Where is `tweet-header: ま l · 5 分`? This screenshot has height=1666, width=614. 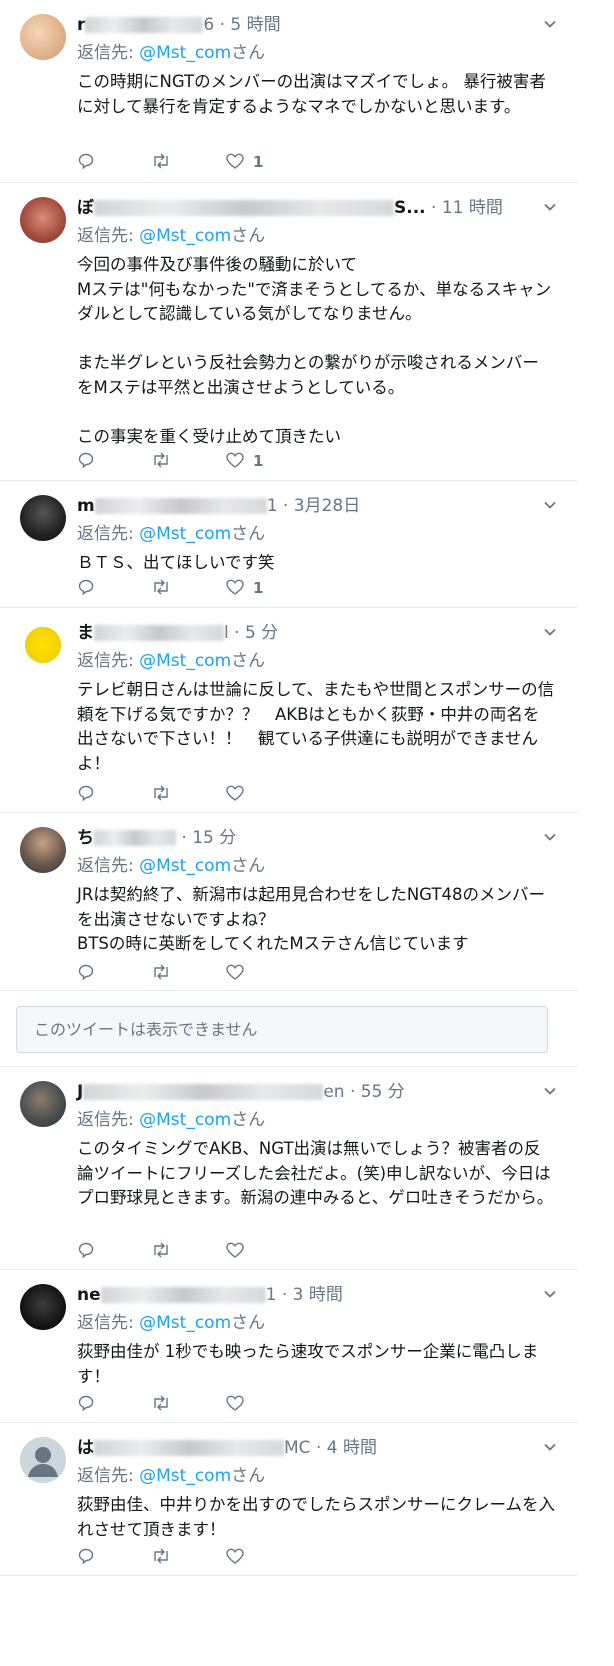 tweet-header: ま l · 5 分 is located at coordinates (177, 633).